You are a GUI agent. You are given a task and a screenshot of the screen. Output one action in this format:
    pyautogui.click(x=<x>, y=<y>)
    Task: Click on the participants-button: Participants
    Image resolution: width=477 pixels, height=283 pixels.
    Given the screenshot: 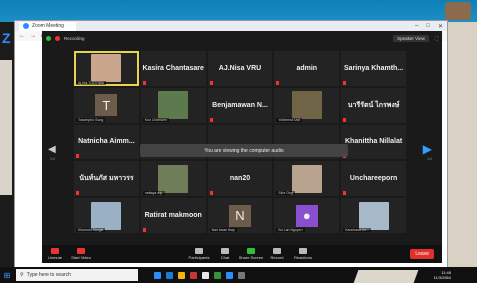 What is the action you would take?
    pyautogui.click(x=199, y=254)
    